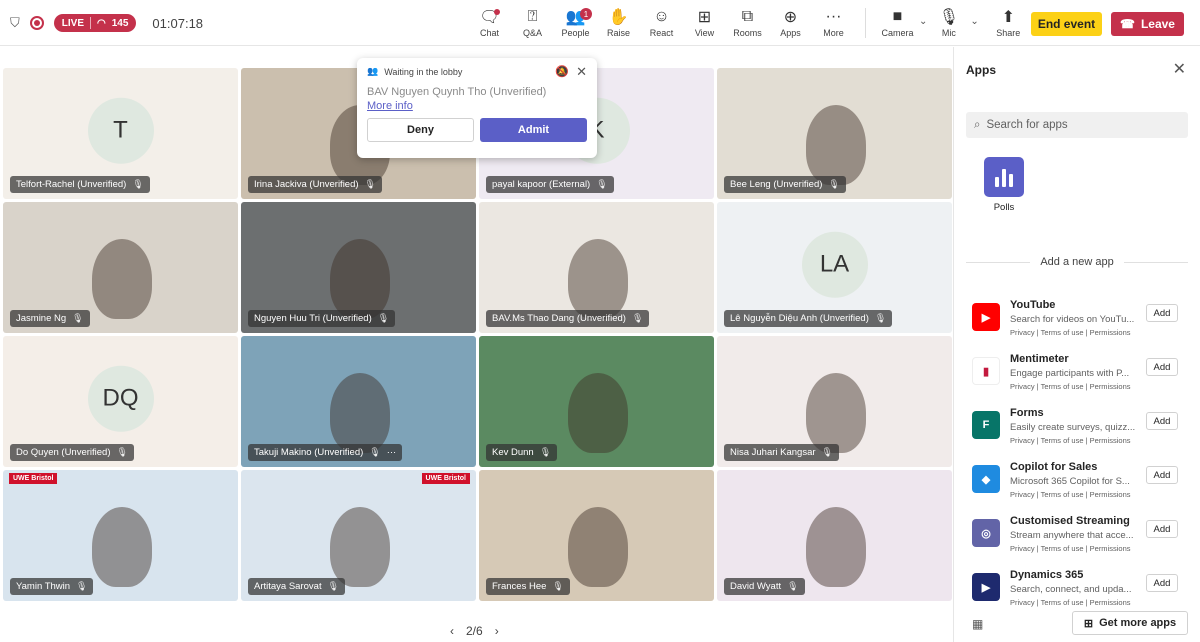  What do you see at coordinates (661, 16) in the screenshot?
I see `smiley-icon: ☺` at bounding box center [661, 16].